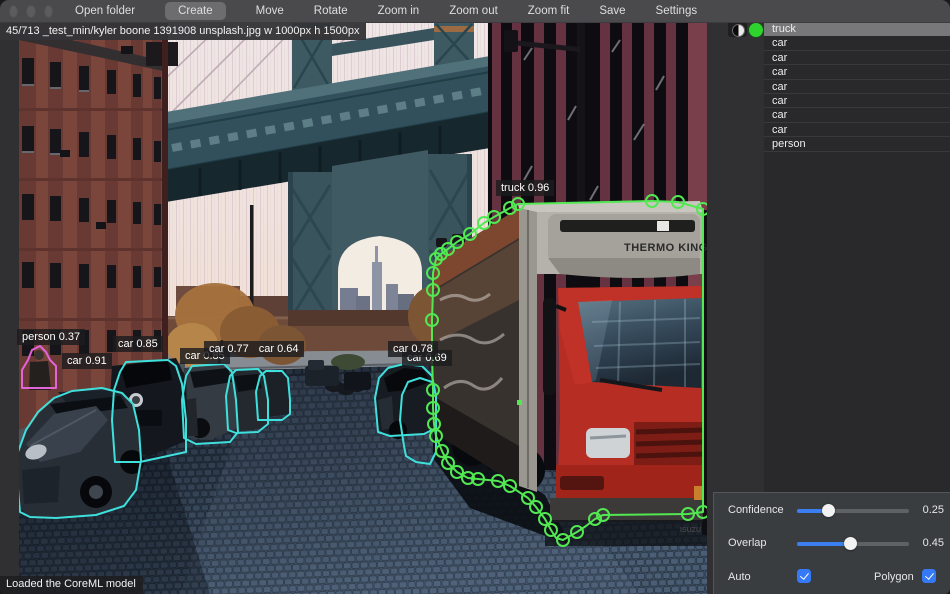 This screenshot has height=594, width=950. I want to click on list-item-truck: truck, so click(857, 29).